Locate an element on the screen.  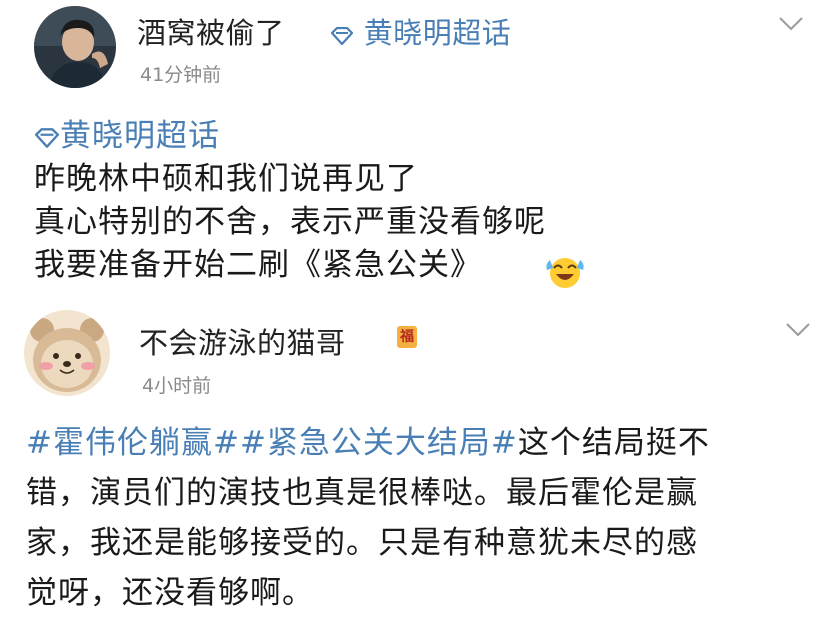
topic-link: 黄晓明超话 is located at coordinates (127, 133).